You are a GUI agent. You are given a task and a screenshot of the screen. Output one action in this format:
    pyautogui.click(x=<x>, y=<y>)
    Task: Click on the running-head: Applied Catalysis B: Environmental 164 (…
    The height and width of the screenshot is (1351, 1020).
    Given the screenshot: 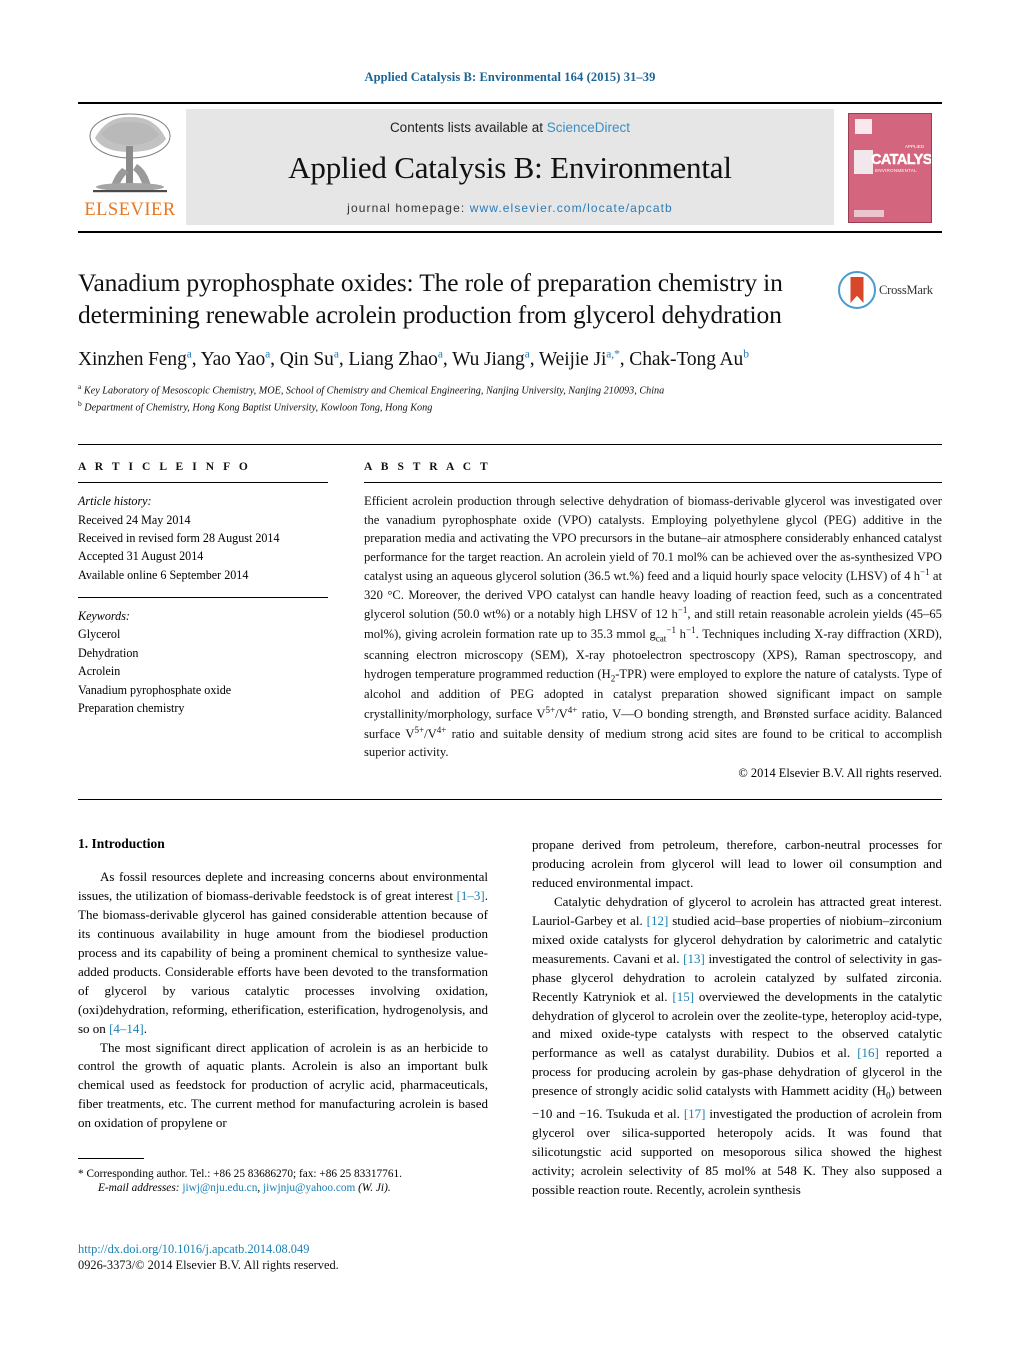 What is the action you would take?
    pyautogui.click(x=510, y=77)
    